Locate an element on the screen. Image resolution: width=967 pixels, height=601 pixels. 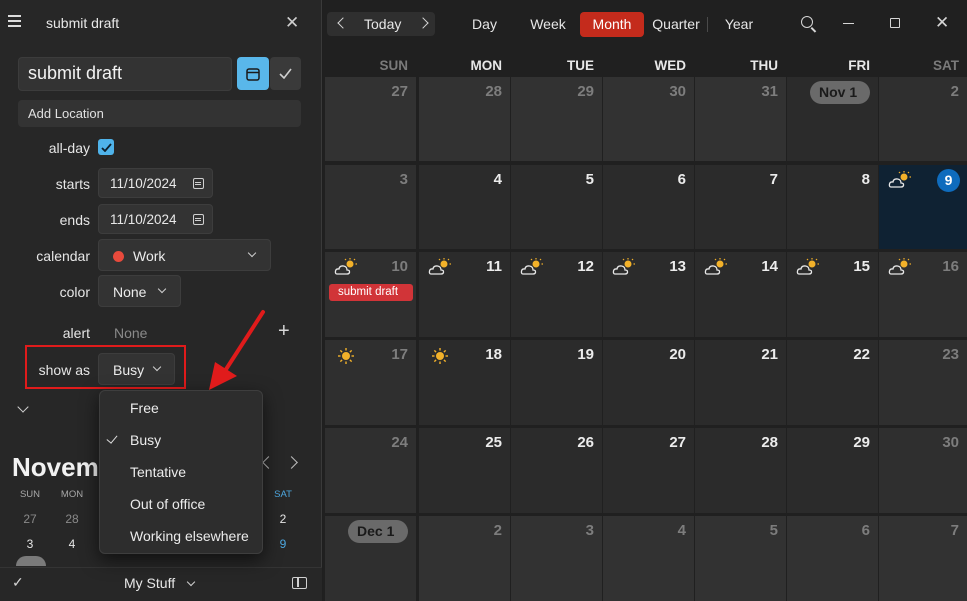
previous-month-icon is located at coordinates (343, 23).